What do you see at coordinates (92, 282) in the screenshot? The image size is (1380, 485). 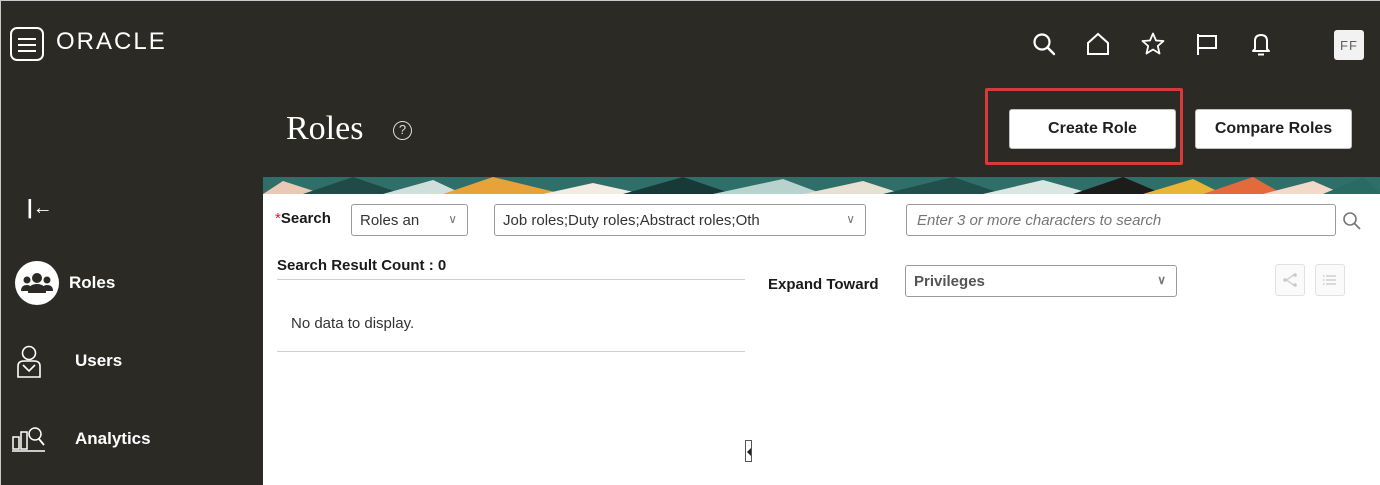 I see `sidebar-item-label: Roles` at bounding box center [92, 282].